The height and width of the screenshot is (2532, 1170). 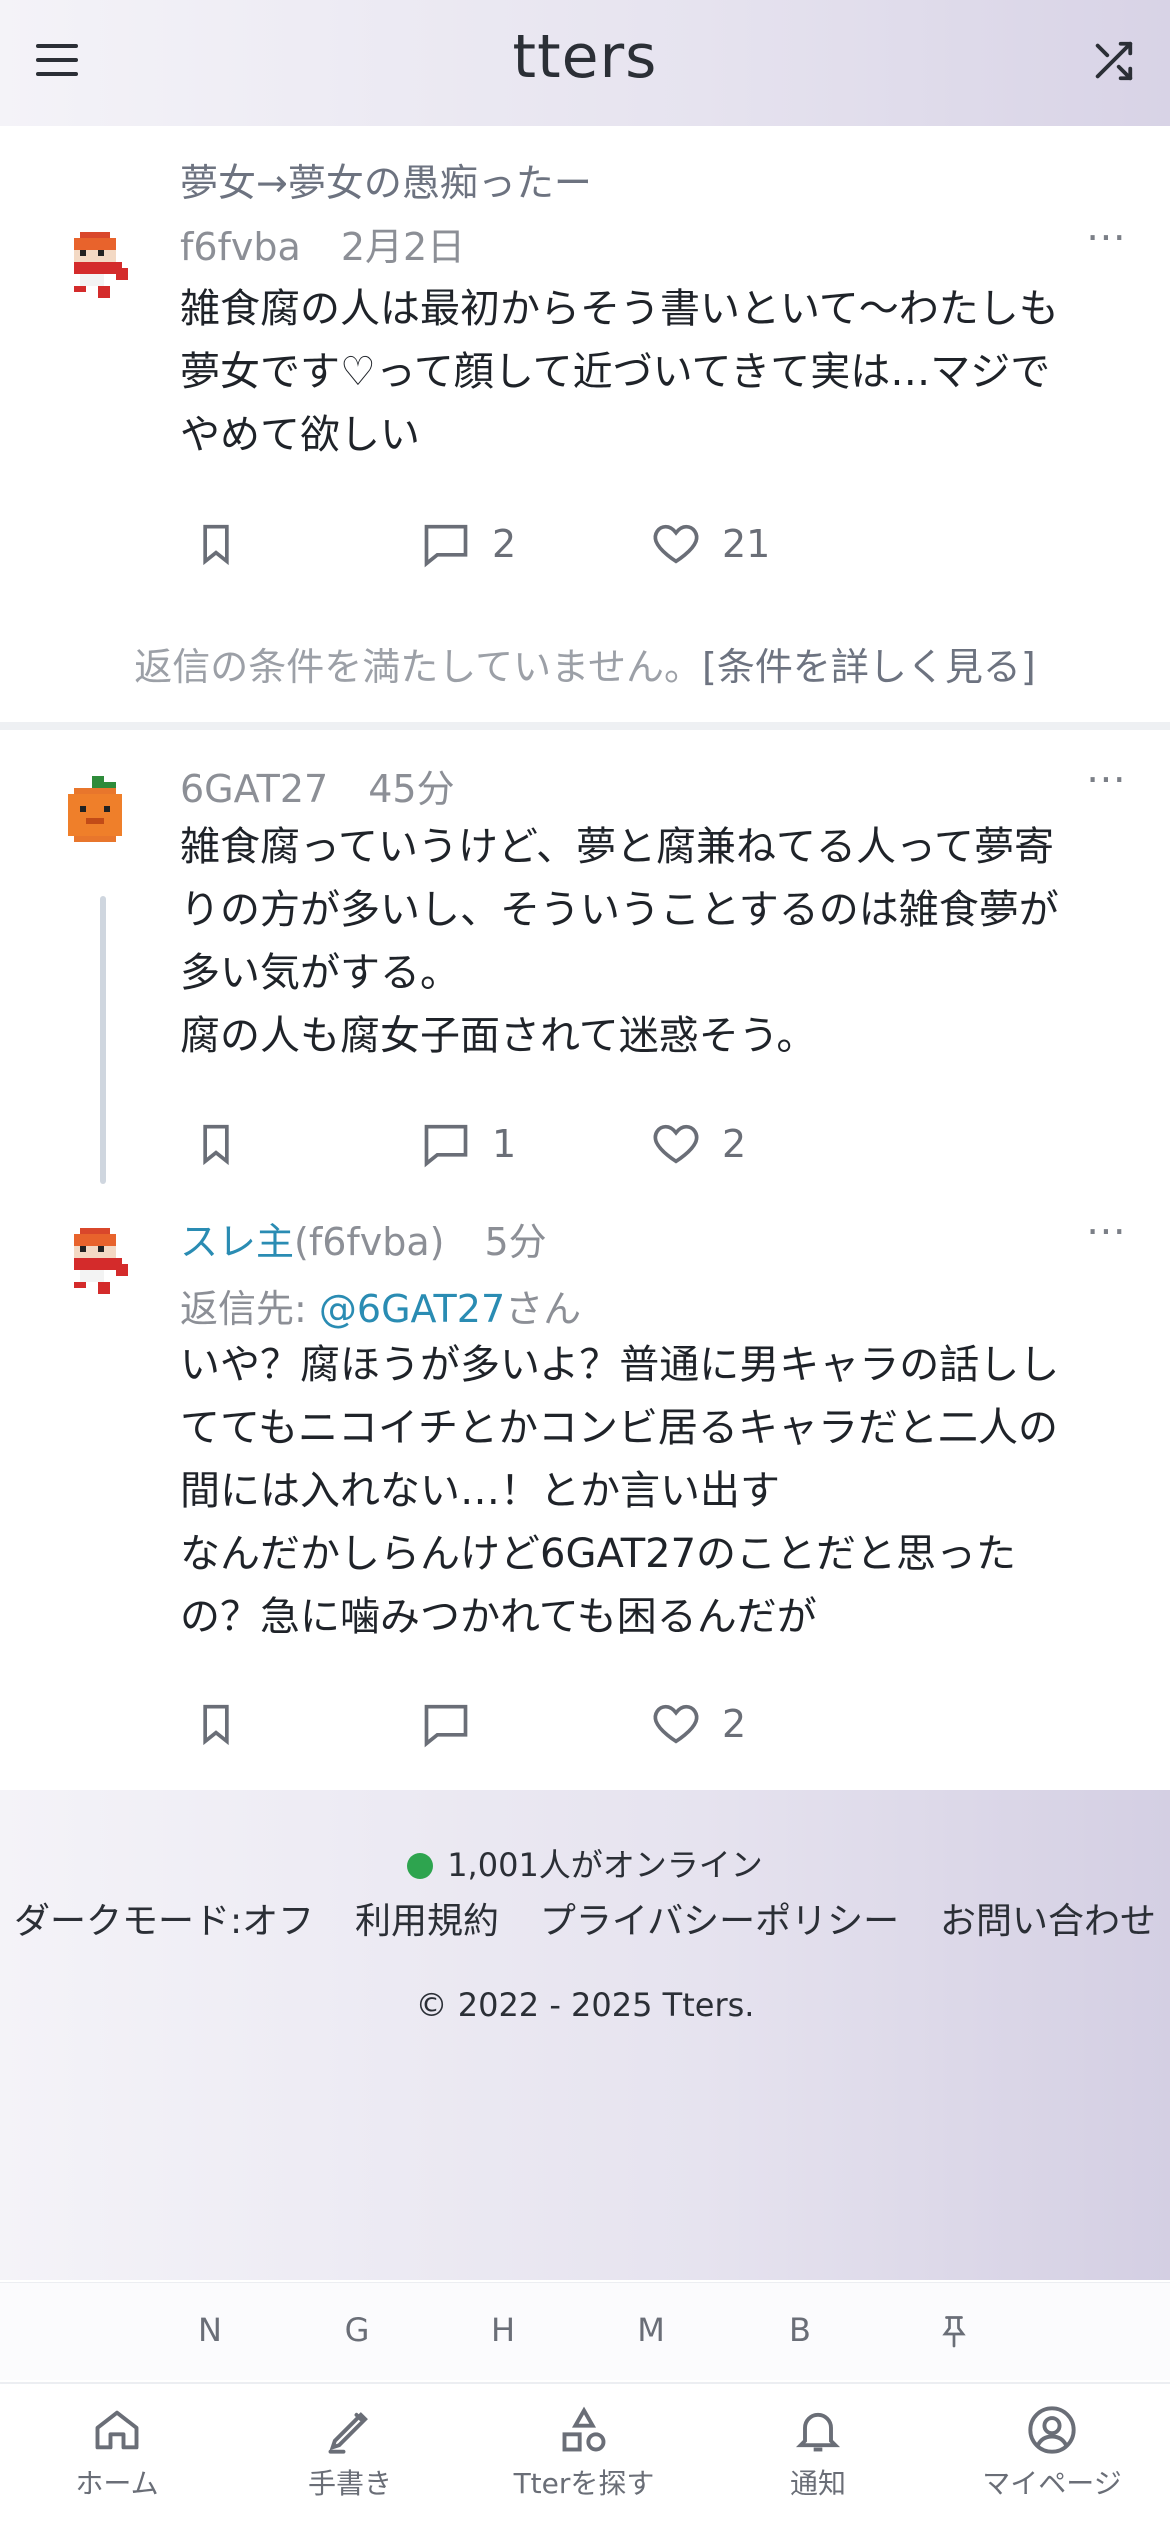 What do you see at coordinates (504, 1144) in the screenshot?
I see `comment-count: 1` at bounding box center [504, 1144].